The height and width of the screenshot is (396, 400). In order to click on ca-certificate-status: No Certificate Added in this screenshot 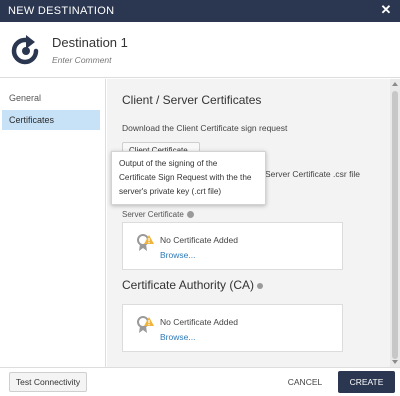, I will do `click(199, 322)`.